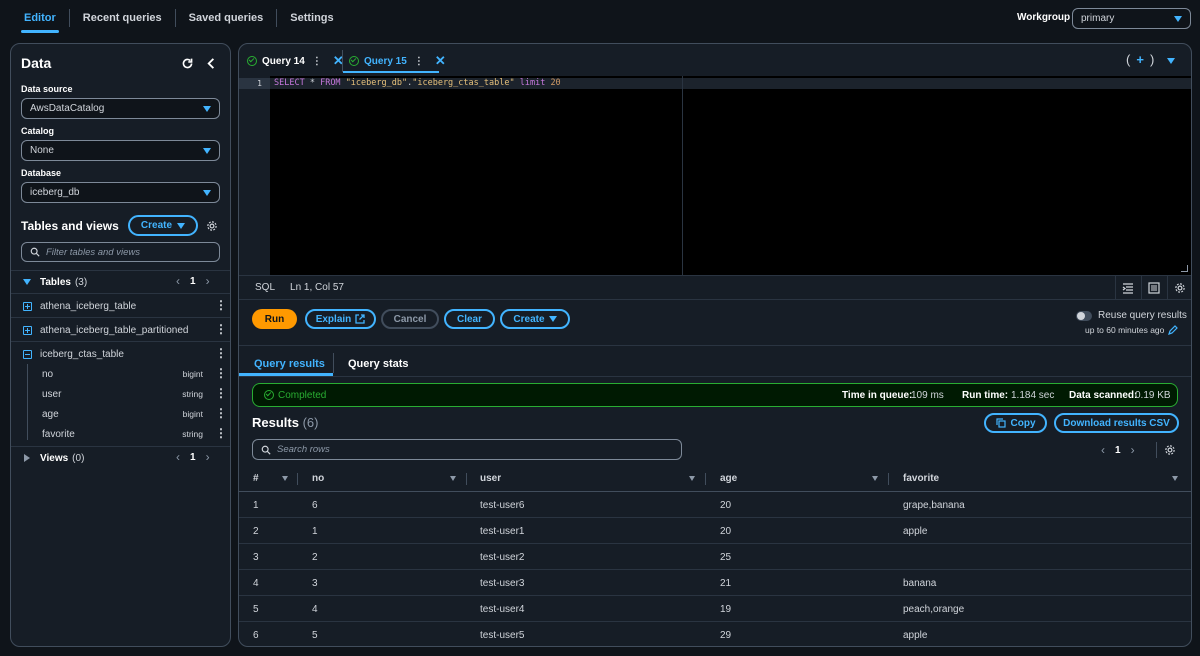  What do you see at coordinates (311, 18) in the screenshot?
I see `tab-settings: Settings` at bounding box center [311, 18].